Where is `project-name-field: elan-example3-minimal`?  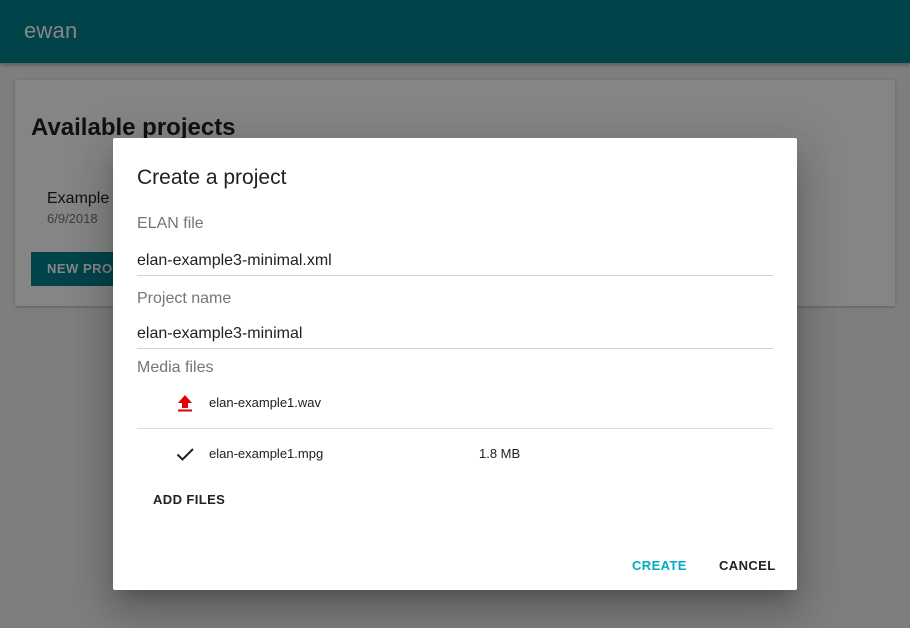
project-name-field: elan-example3-minimal is located at coordinates (455, 337).